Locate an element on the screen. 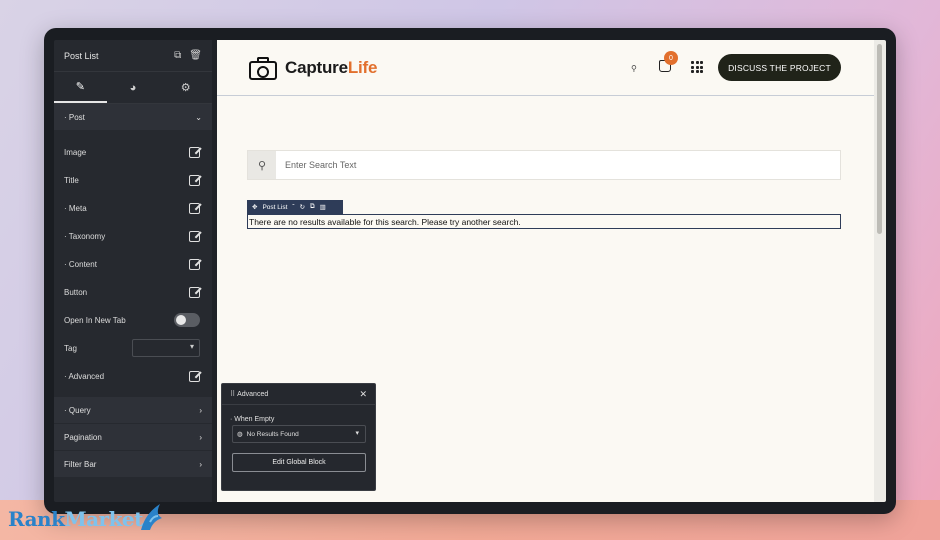 This screenshot has height=540, width=940. site-logo: CaptureLife is located at coordinates (312, 68).